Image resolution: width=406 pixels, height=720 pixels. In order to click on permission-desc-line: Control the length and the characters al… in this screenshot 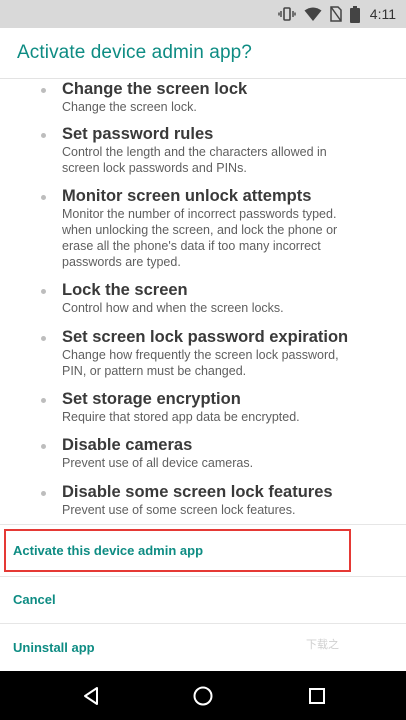, I will do `click(194, 152)`.